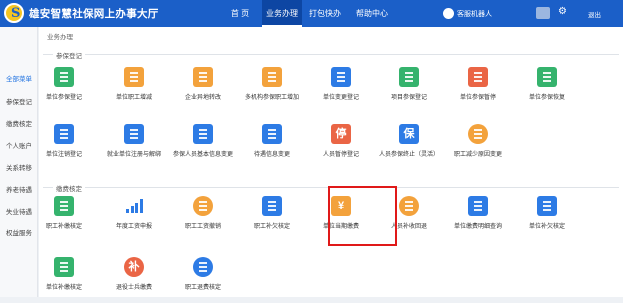 This screenshot has width=623, height=303. I want to click on resume-icon, so click(547, 77).